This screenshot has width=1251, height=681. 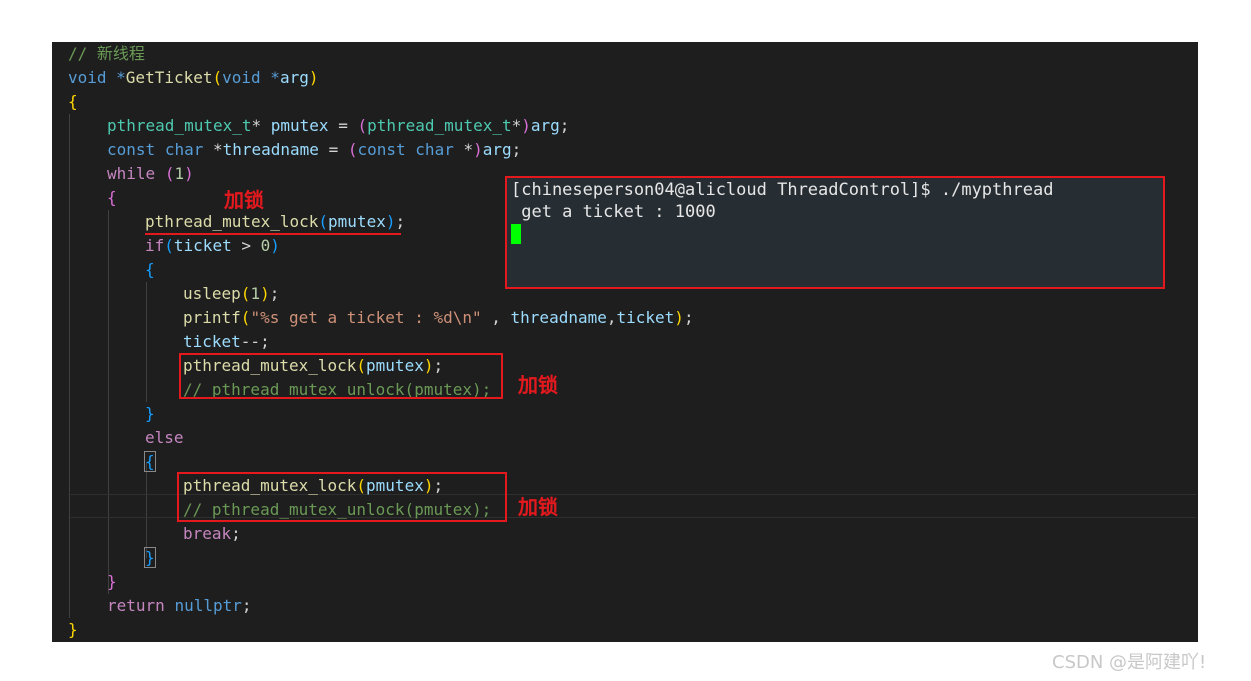 What do you see at coordinates (232, 221) in the screenshot?
I see `function-name: pthread_mutex_lock` at bounding box center [232, 221].